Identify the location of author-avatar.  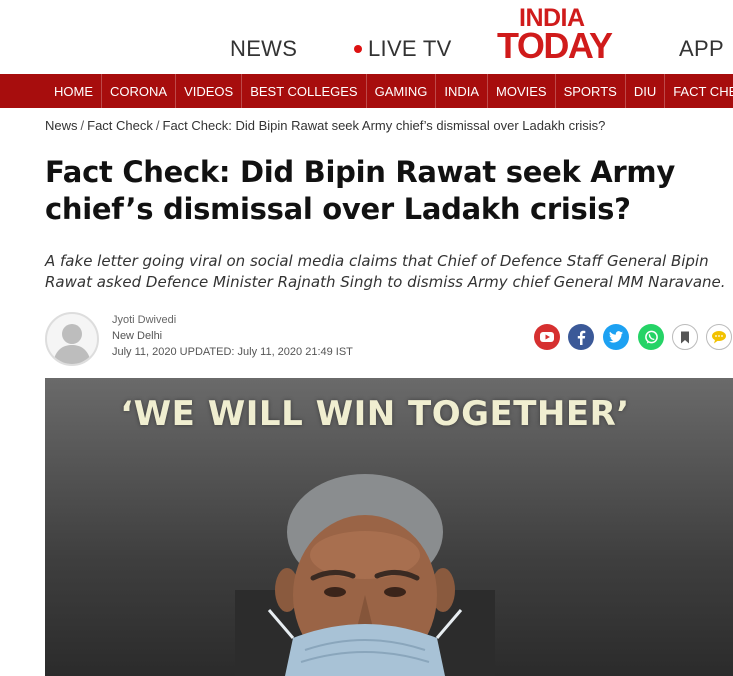
(72, 339).